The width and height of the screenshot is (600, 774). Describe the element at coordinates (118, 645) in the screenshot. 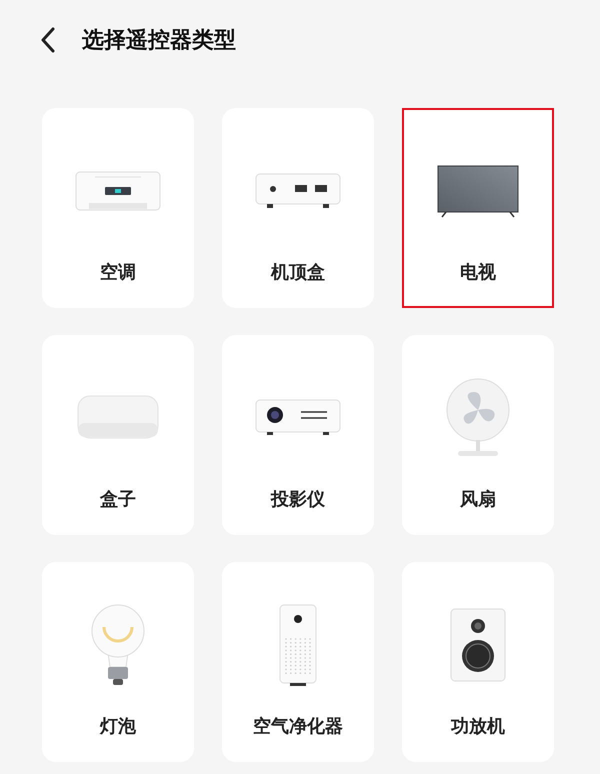

I see `light-bulb-icon` at that location.